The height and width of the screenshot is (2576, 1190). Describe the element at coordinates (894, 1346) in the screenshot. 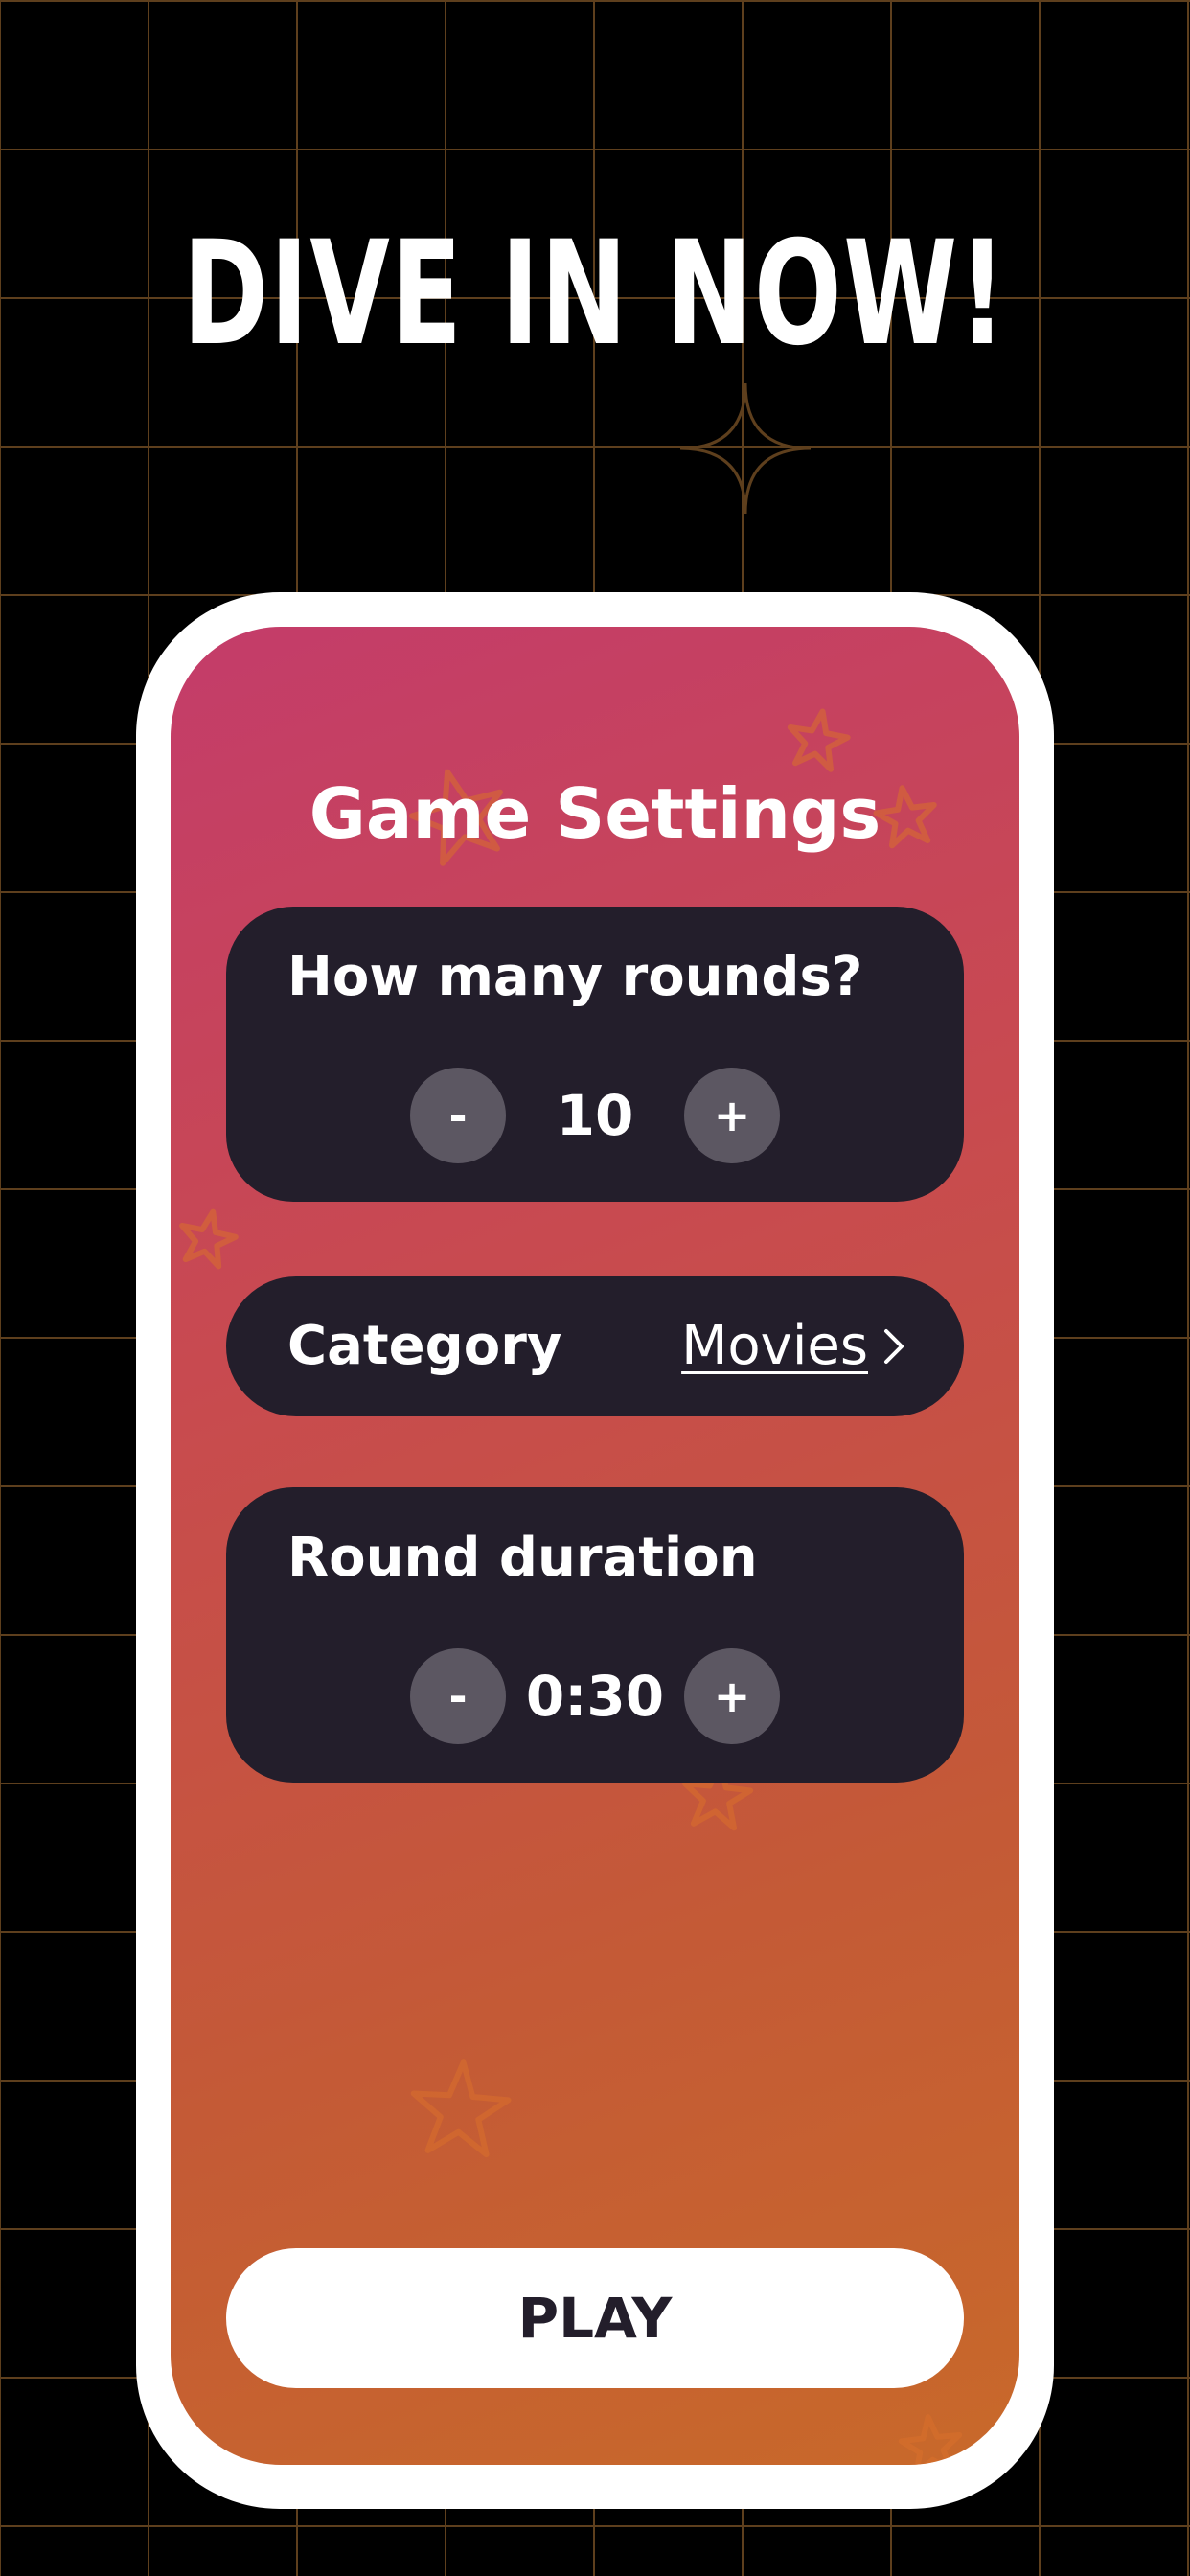

I see `chevron-right-icon` at that location.